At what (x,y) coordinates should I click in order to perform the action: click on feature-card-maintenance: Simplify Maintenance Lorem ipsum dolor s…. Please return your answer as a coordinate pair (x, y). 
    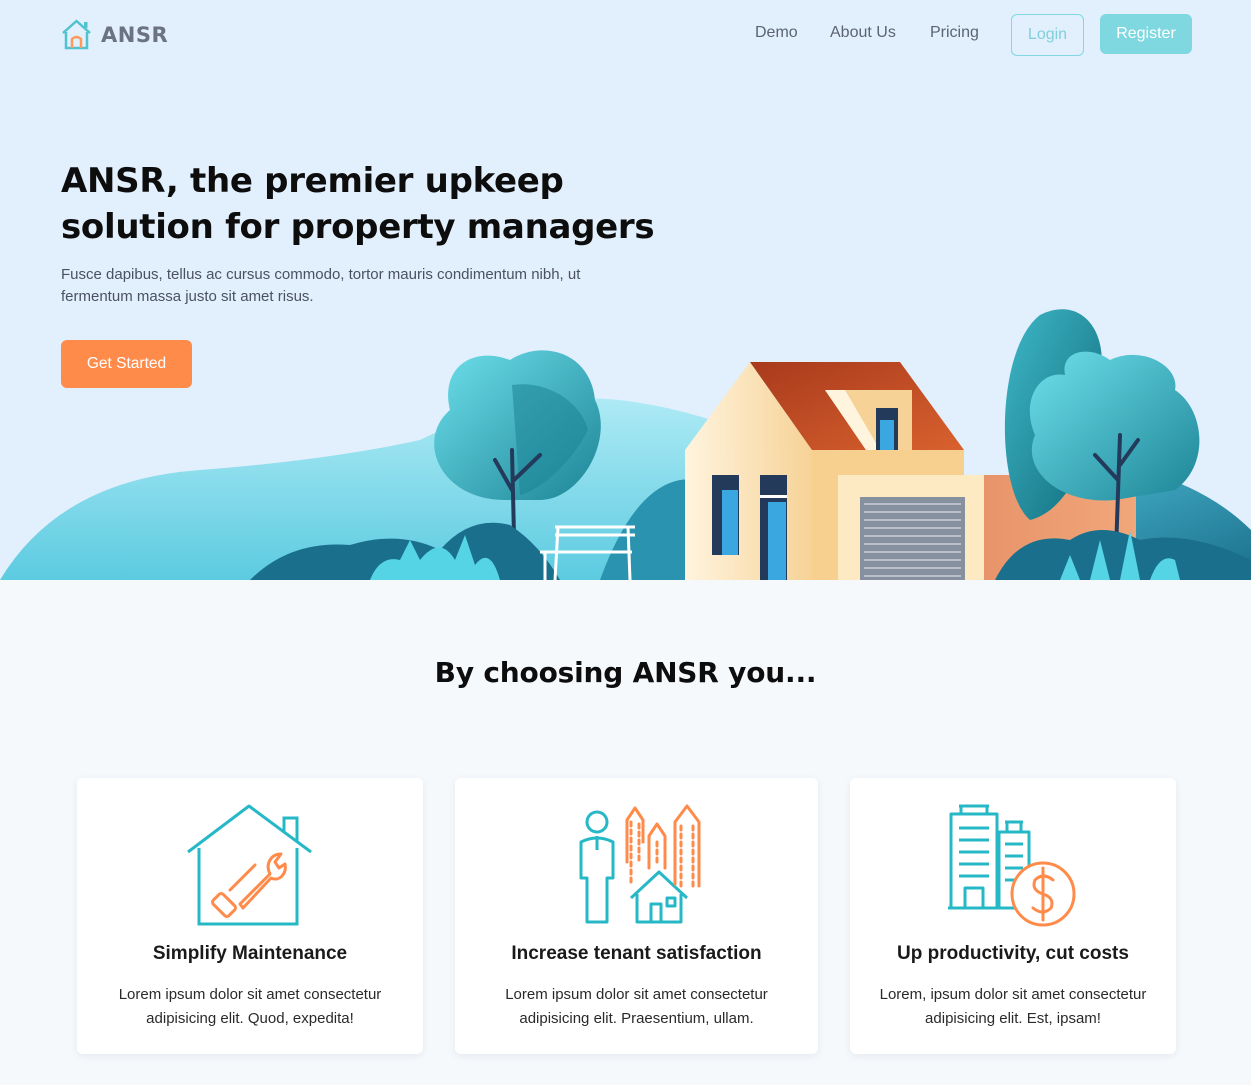
    Looking at the image, I should click on (250, 916).